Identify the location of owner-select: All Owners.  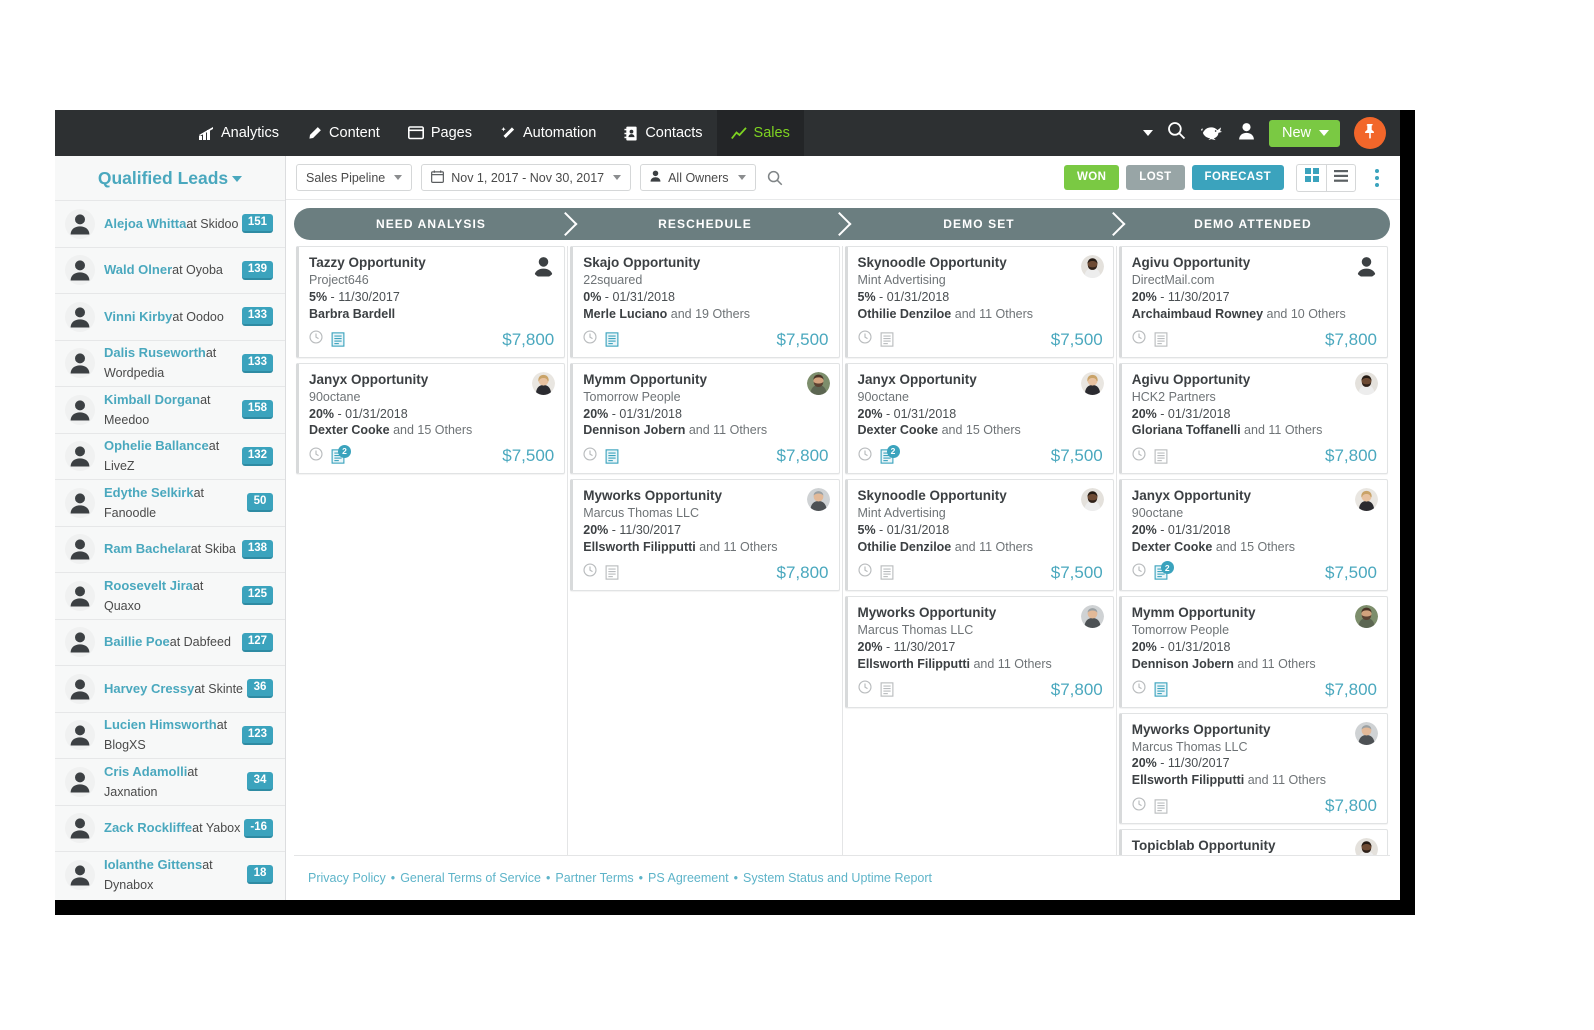
(698, 177).